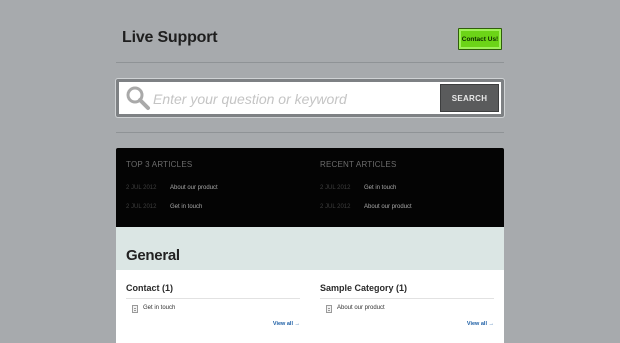 This screenshot has width=620, height=343. Describe the element at coordinates (149, 288) in the screenshot. I see `category-title: Contact (1)` at that location.